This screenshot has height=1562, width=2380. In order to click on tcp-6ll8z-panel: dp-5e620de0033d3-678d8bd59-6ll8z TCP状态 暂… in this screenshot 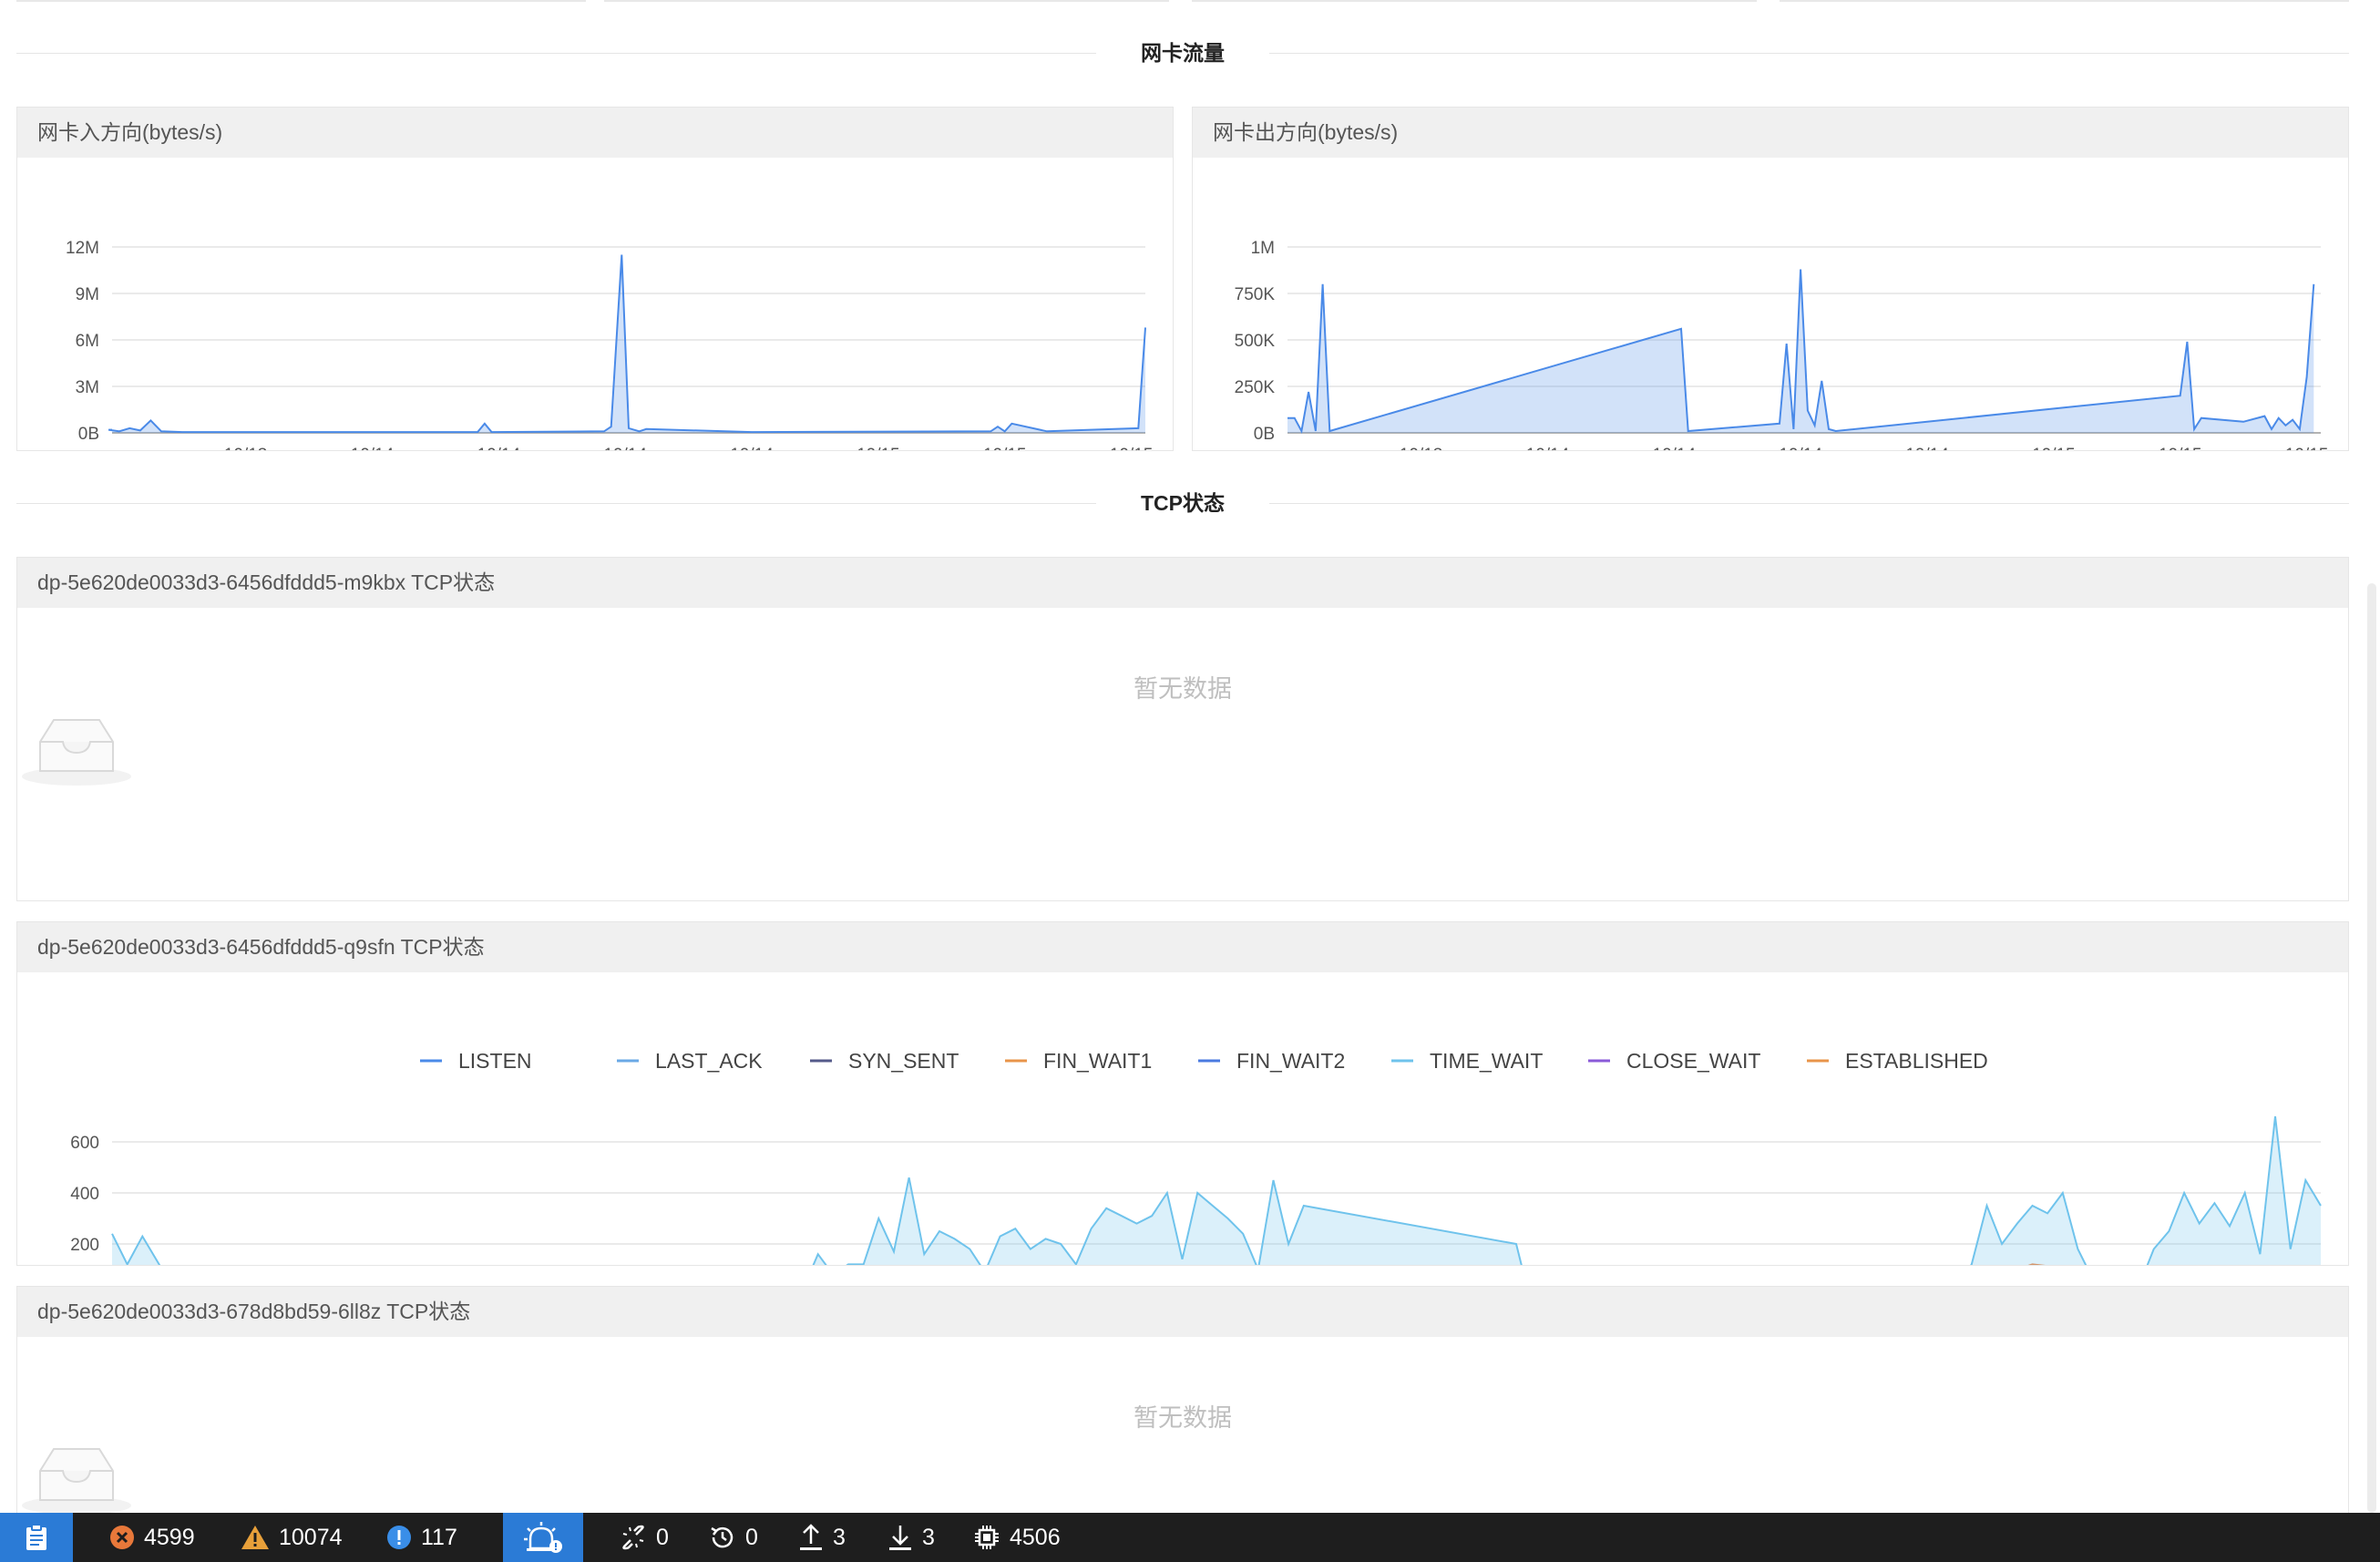, I will do `click(1182, 1404)`.